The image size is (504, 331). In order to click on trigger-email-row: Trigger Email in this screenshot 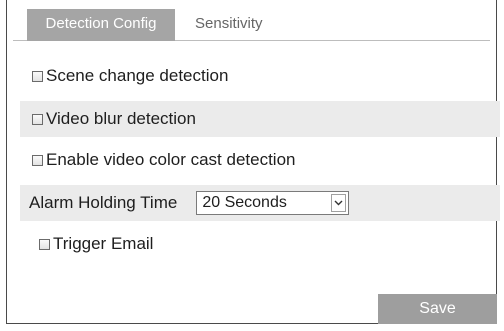, I will do `click(260, 244)`.